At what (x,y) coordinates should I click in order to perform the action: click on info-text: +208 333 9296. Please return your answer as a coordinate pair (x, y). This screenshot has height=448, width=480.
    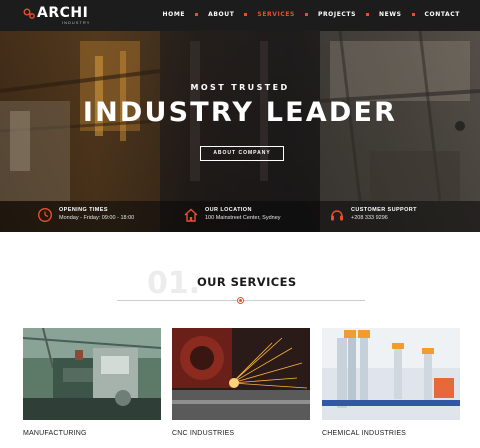
    Looking at the image, I should click on (369, 218).